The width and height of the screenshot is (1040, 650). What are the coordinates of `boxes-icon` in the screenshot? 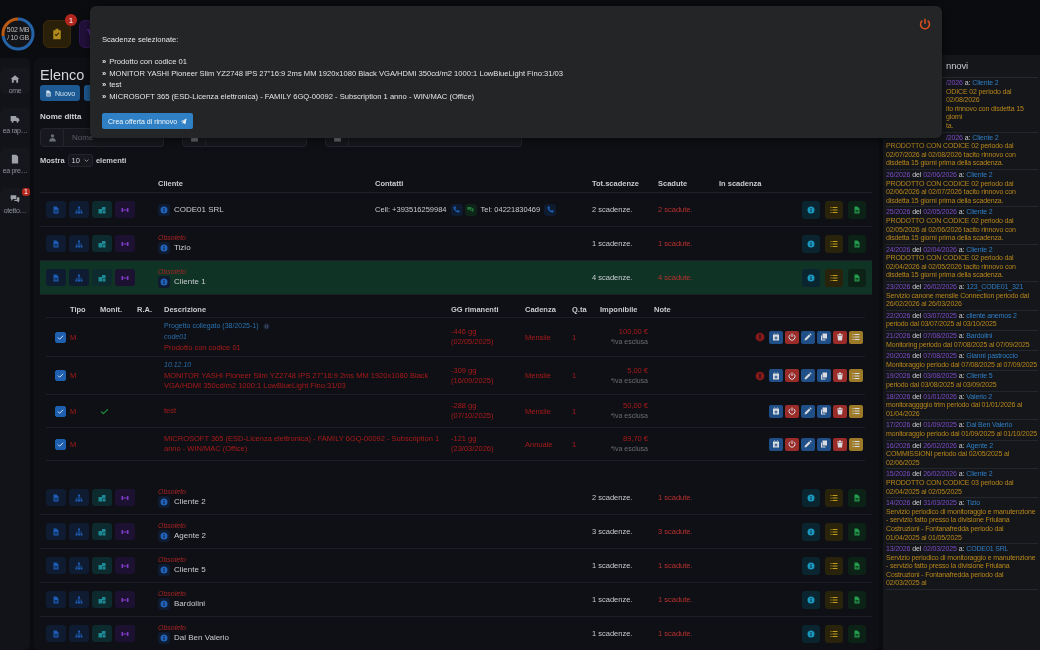 It's located at (102, 243).